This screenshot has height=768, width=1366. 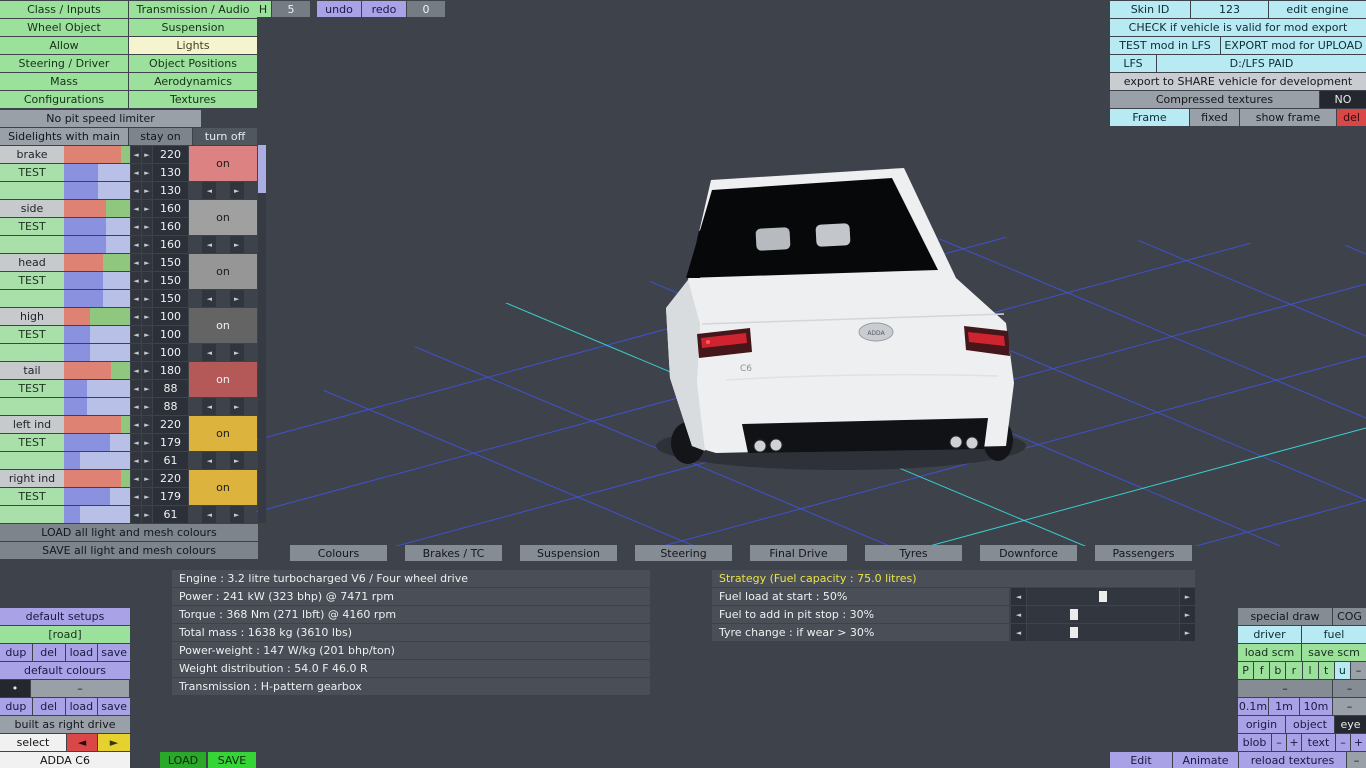 What do you see at coordinates (1214, 117) in the screenshot?
I see `frame-fixed-button: fixed` at bounding box center [1214, 117].